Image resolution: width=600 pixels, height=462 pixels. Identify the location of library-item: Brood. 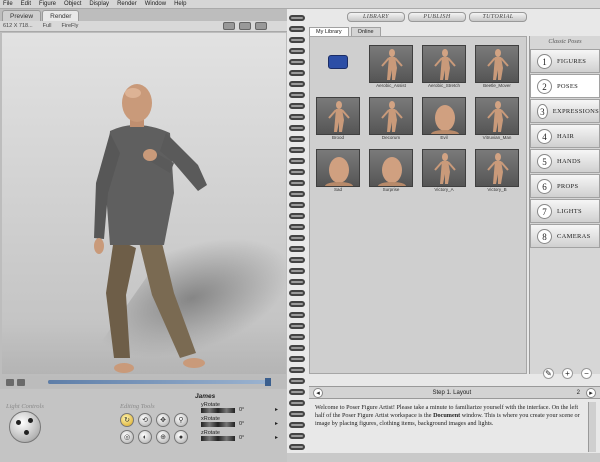
(338, 119).